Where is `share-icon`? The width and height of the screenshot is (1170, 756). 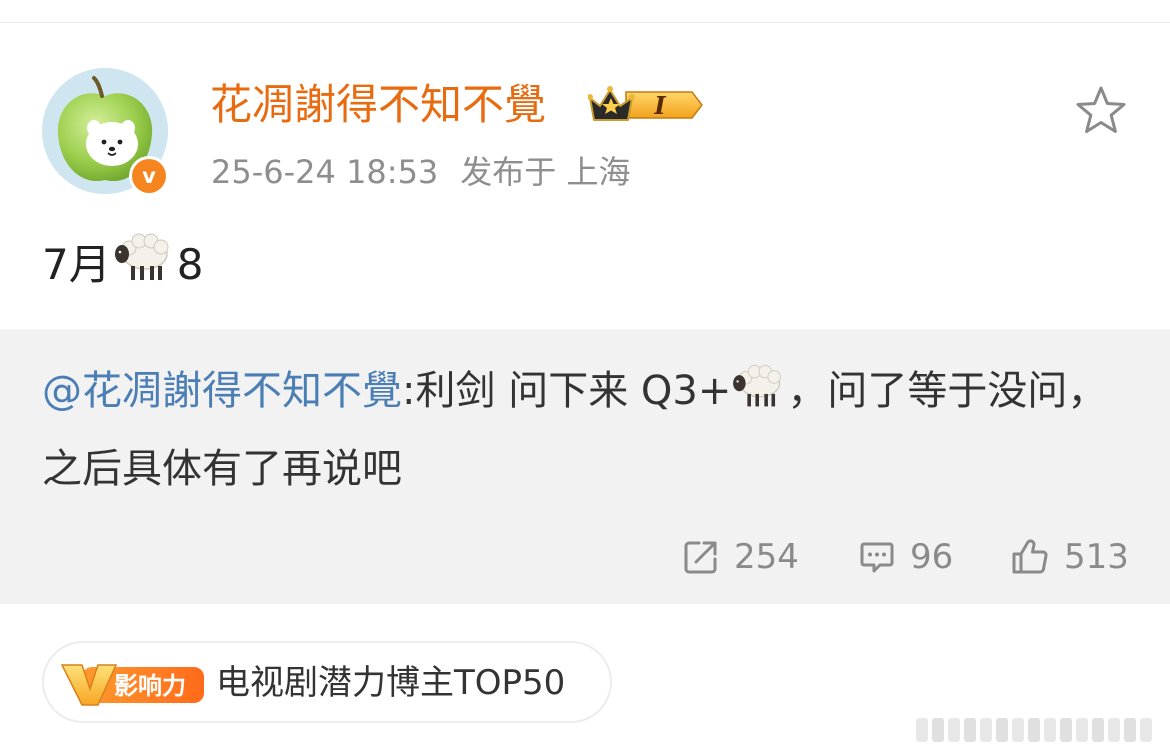 share-icon is located at coordinates (700, 557).